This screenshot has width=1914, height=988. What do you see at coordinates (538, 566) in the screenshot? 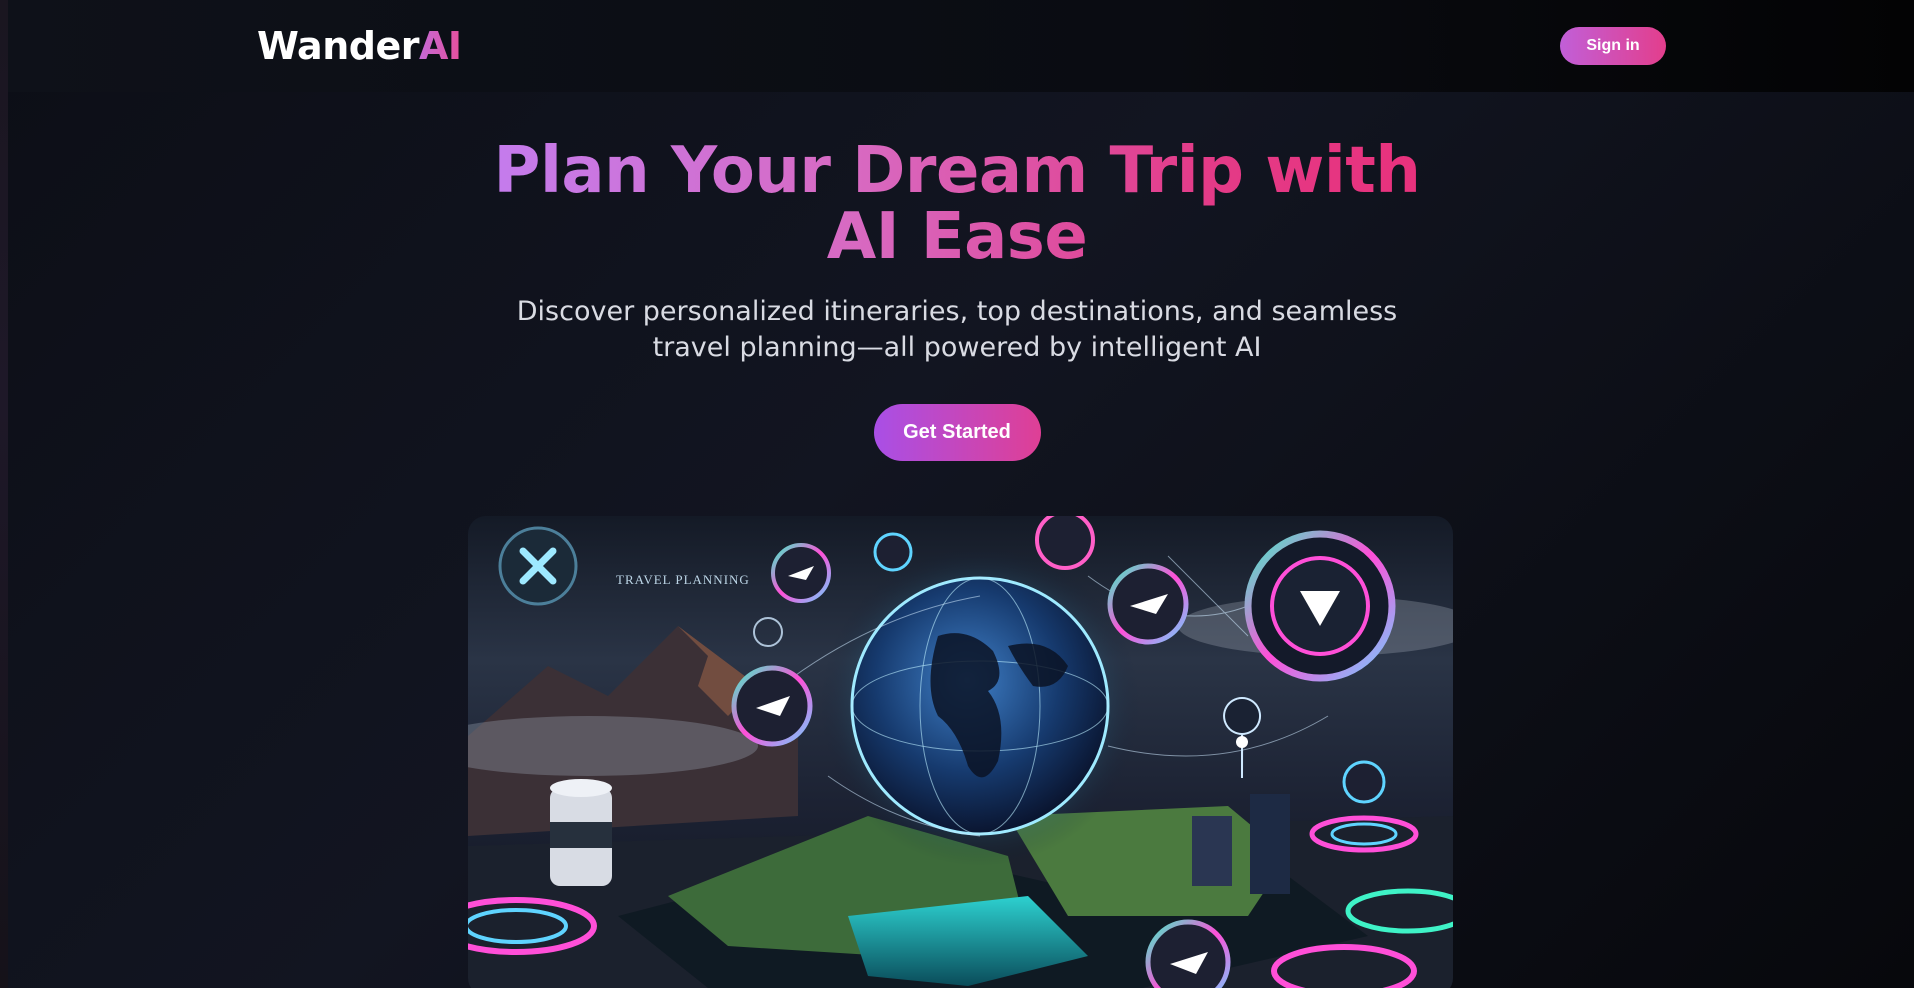
I see `close-icon` at bounding box center [538, 566].